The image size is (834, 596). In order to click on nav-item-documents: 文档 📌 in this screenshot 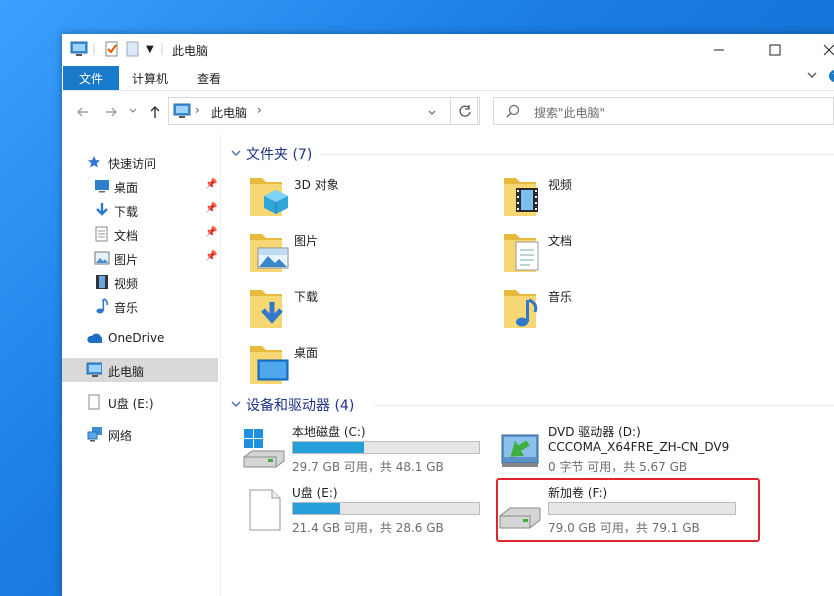, I will do `click(140, 234)`.